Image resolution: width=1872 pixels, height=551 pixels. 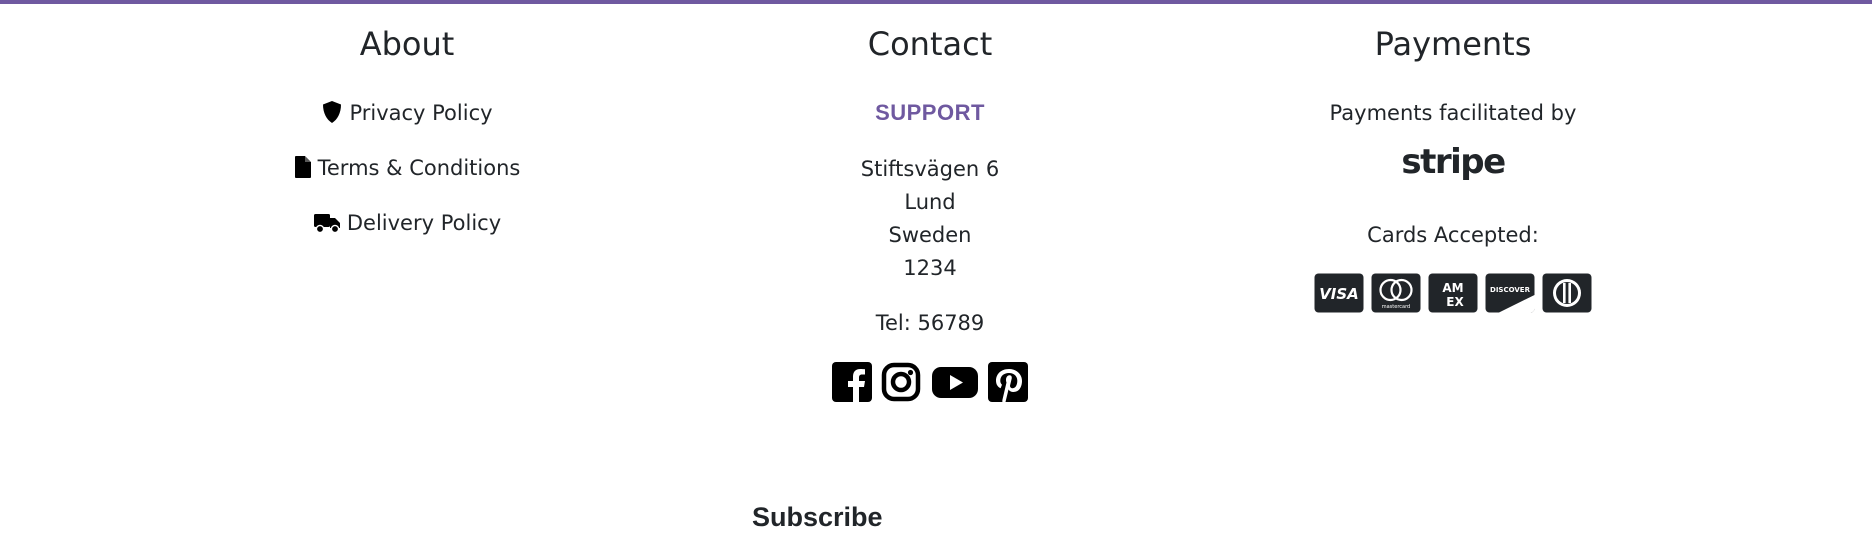 I want to click on shield-icon, so click(x=332, y=116).